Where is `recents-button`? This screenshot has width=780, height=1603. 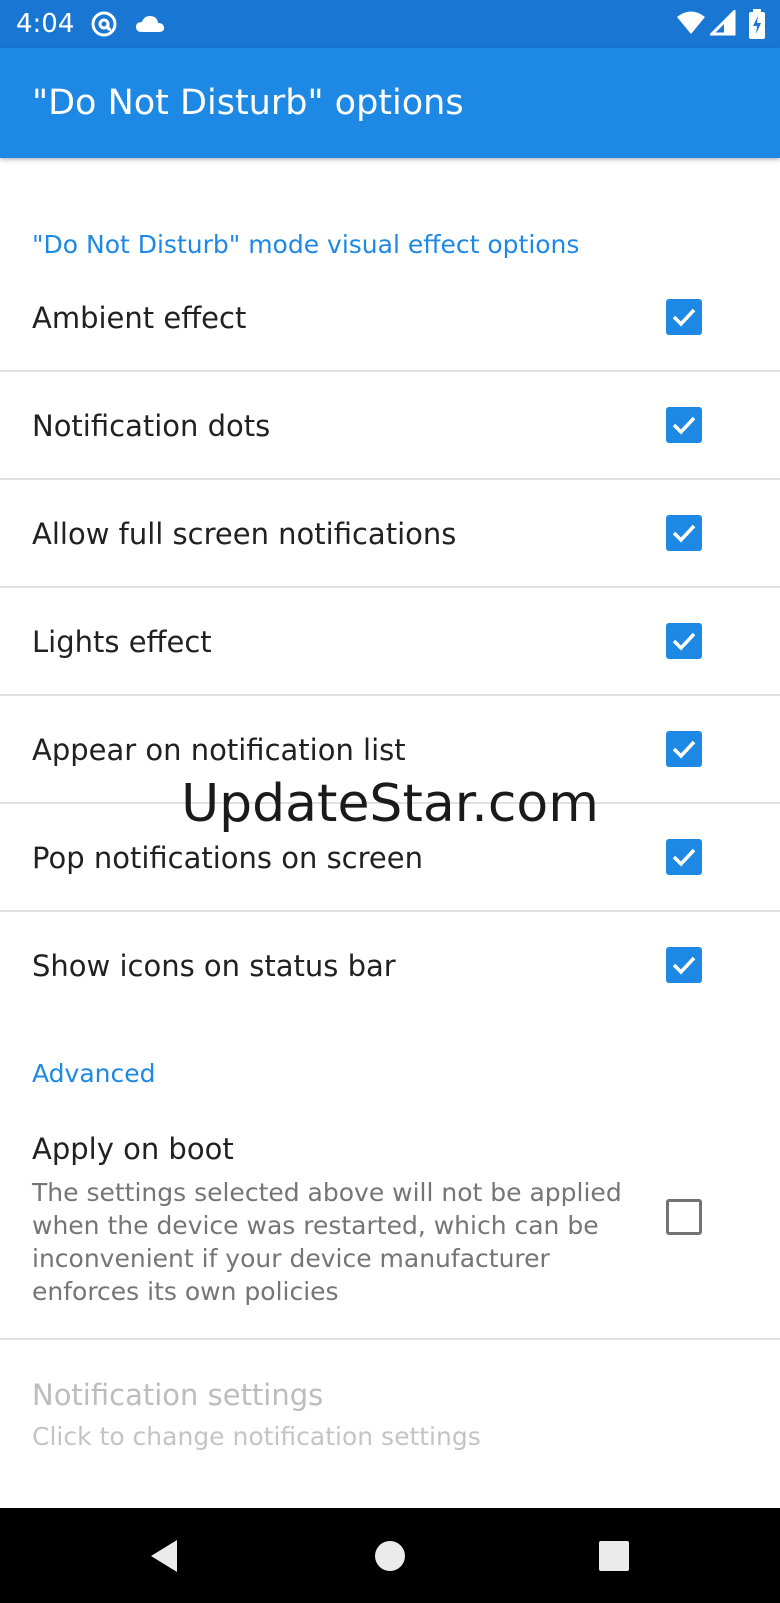
recents-button is located at coordinates (614, 1555).